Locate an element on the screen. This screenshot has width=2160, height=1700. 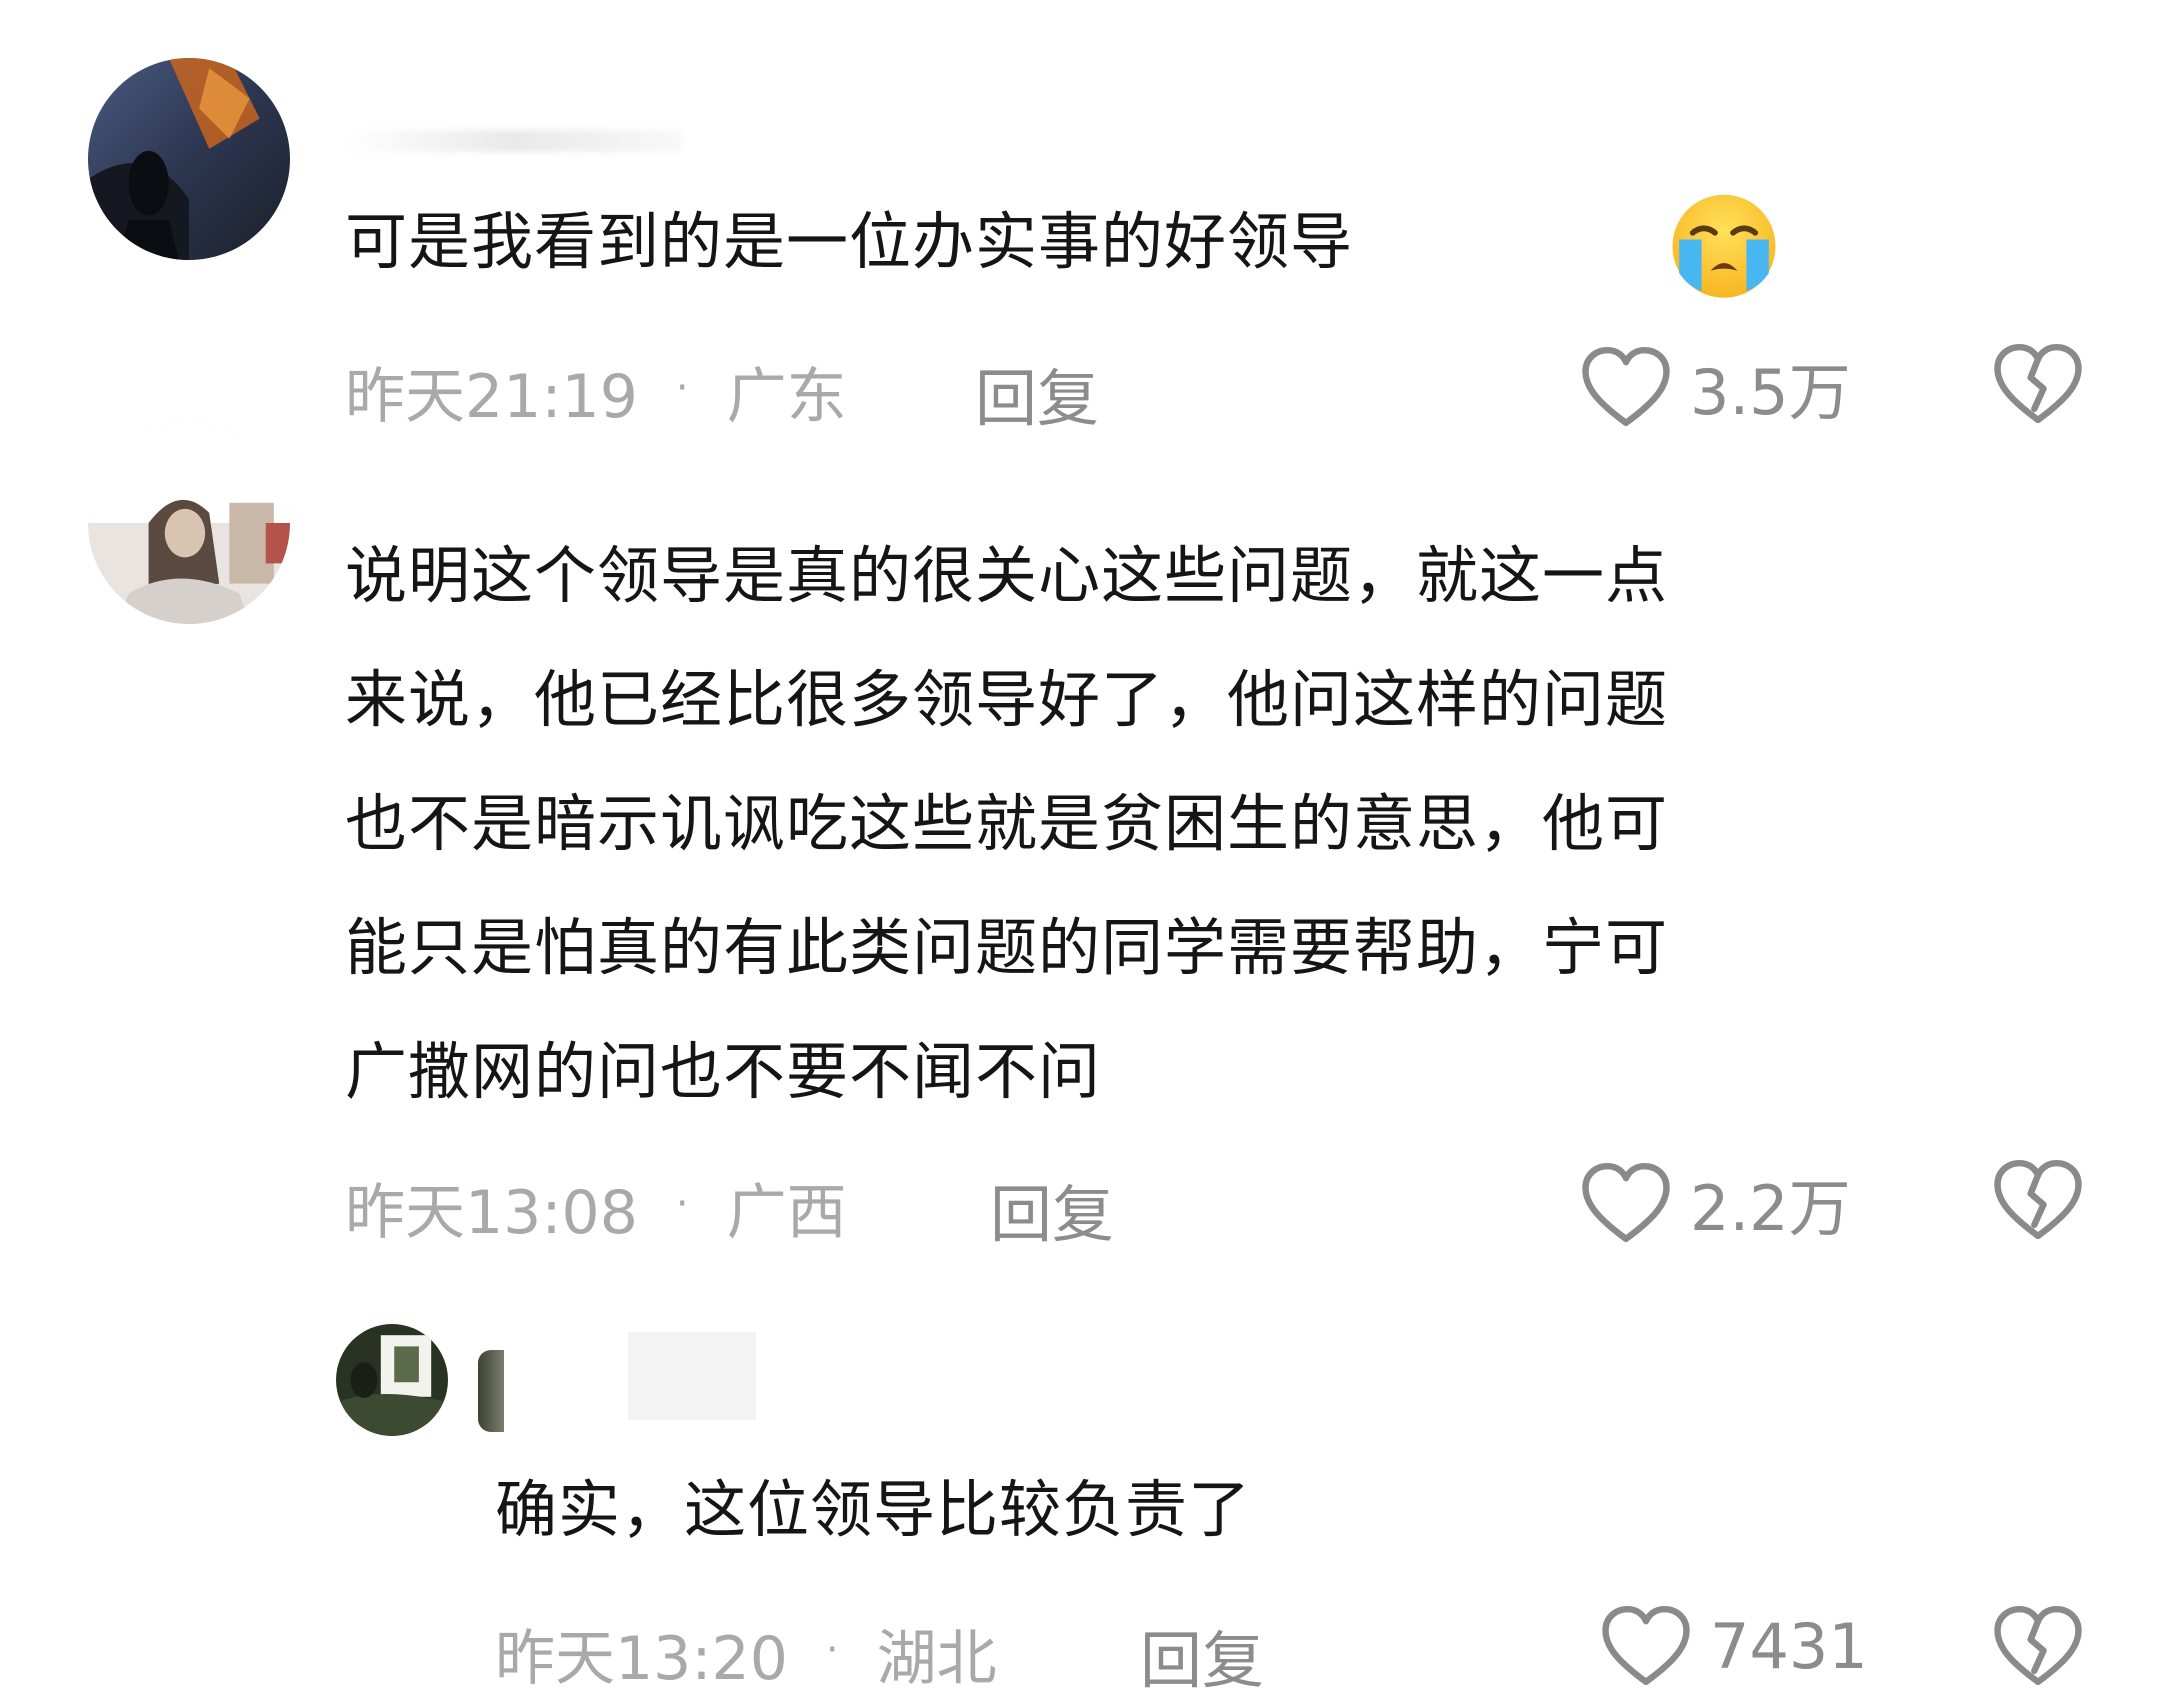
comment-text-line: 确实，这位领导比较负责了 is located at coordinates (873, 1509).